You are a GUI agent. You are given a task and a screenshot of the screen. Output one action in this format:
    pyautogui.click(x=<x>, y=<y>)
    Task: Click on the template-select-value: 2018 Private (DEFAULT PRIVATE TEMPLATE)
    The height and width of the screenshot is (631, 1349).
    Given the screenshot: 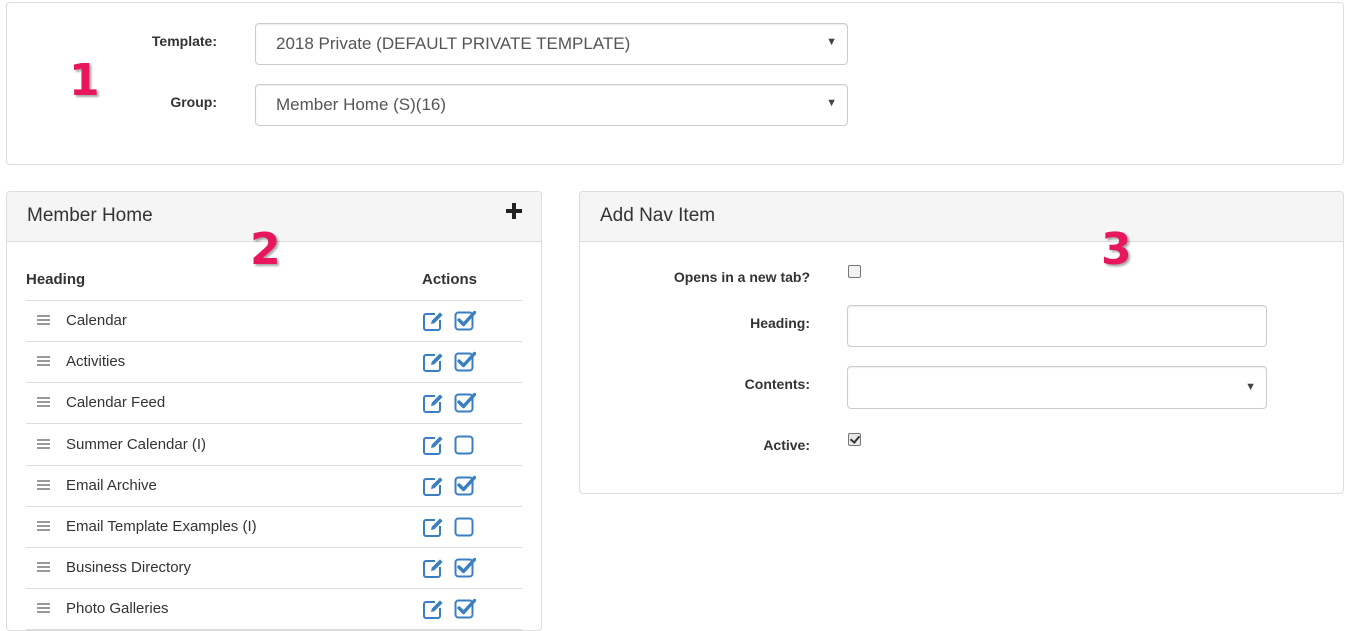 What is the action you would take?
    pyautogui.click(x=453, y=43)
    